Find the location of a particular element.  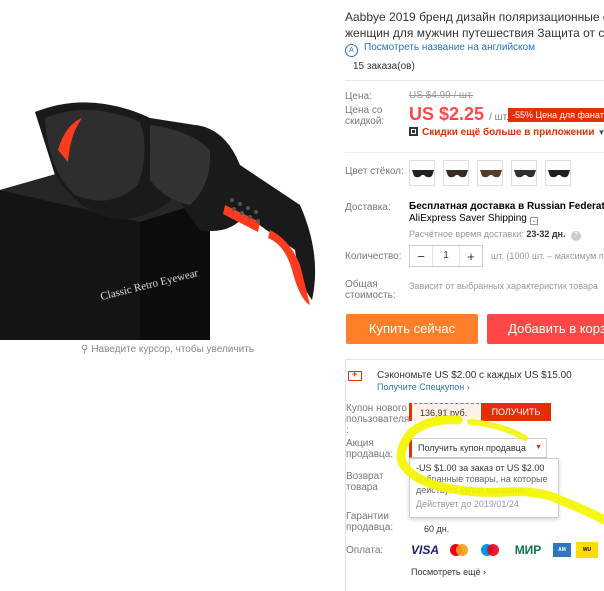

current-price: US $2.25 / шт. is located at coordinates (459, 114).